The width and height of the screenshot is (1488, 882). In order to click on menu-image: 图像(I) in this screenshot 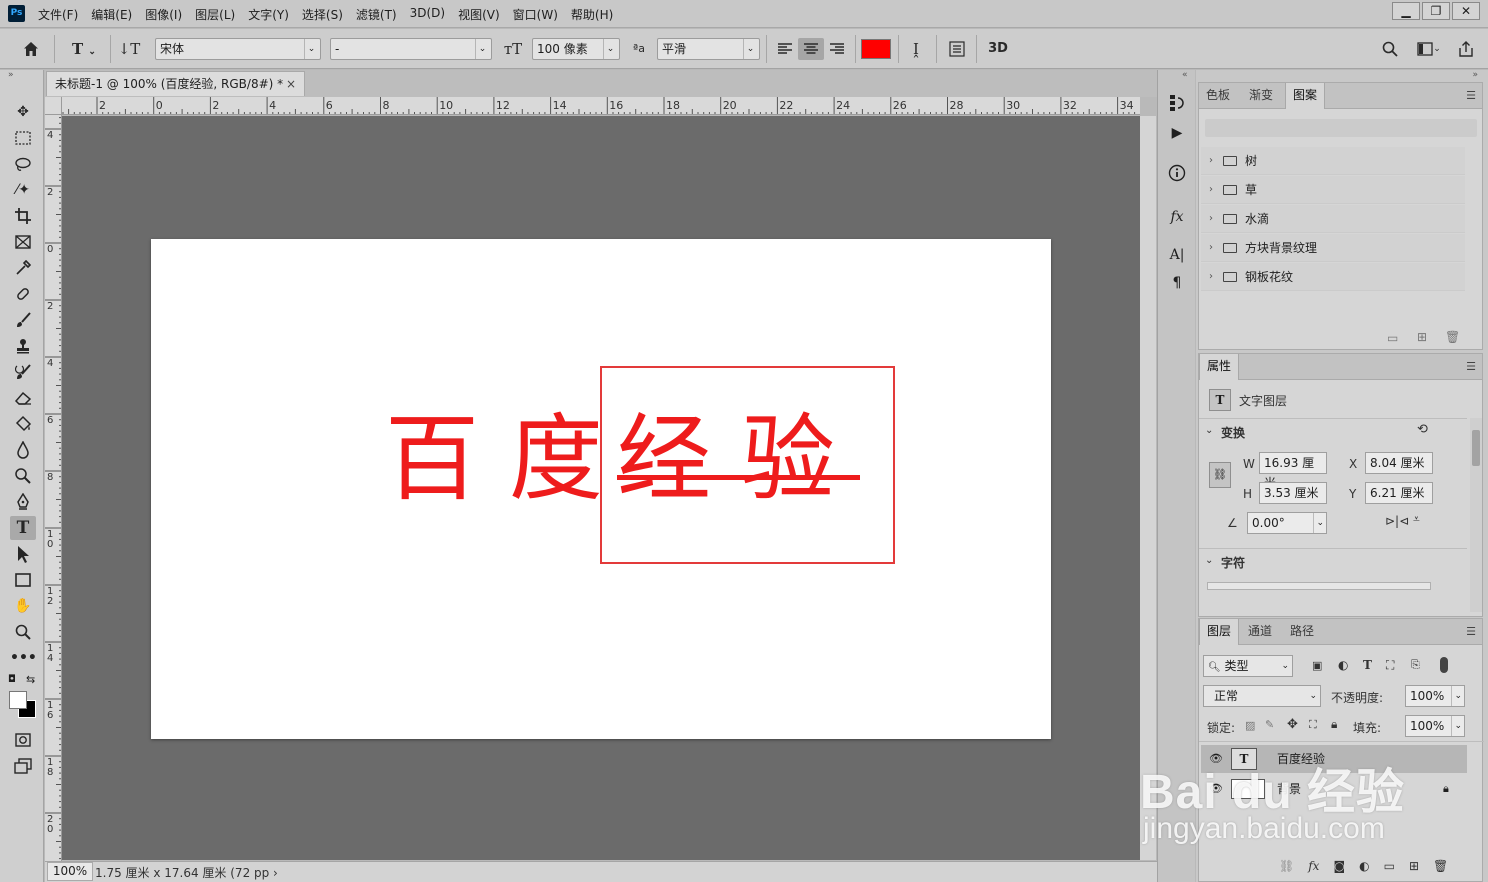, I will do `click(163, 14)`.